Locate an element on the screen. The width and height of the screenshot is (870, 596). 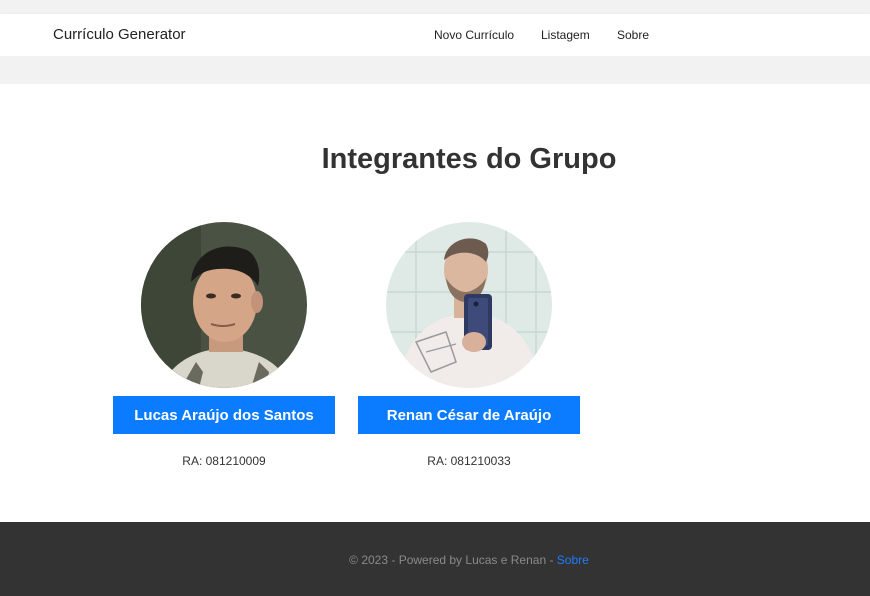
member-name-button: Lucas Araújo dos Santos is located at coordinates (224, 415).